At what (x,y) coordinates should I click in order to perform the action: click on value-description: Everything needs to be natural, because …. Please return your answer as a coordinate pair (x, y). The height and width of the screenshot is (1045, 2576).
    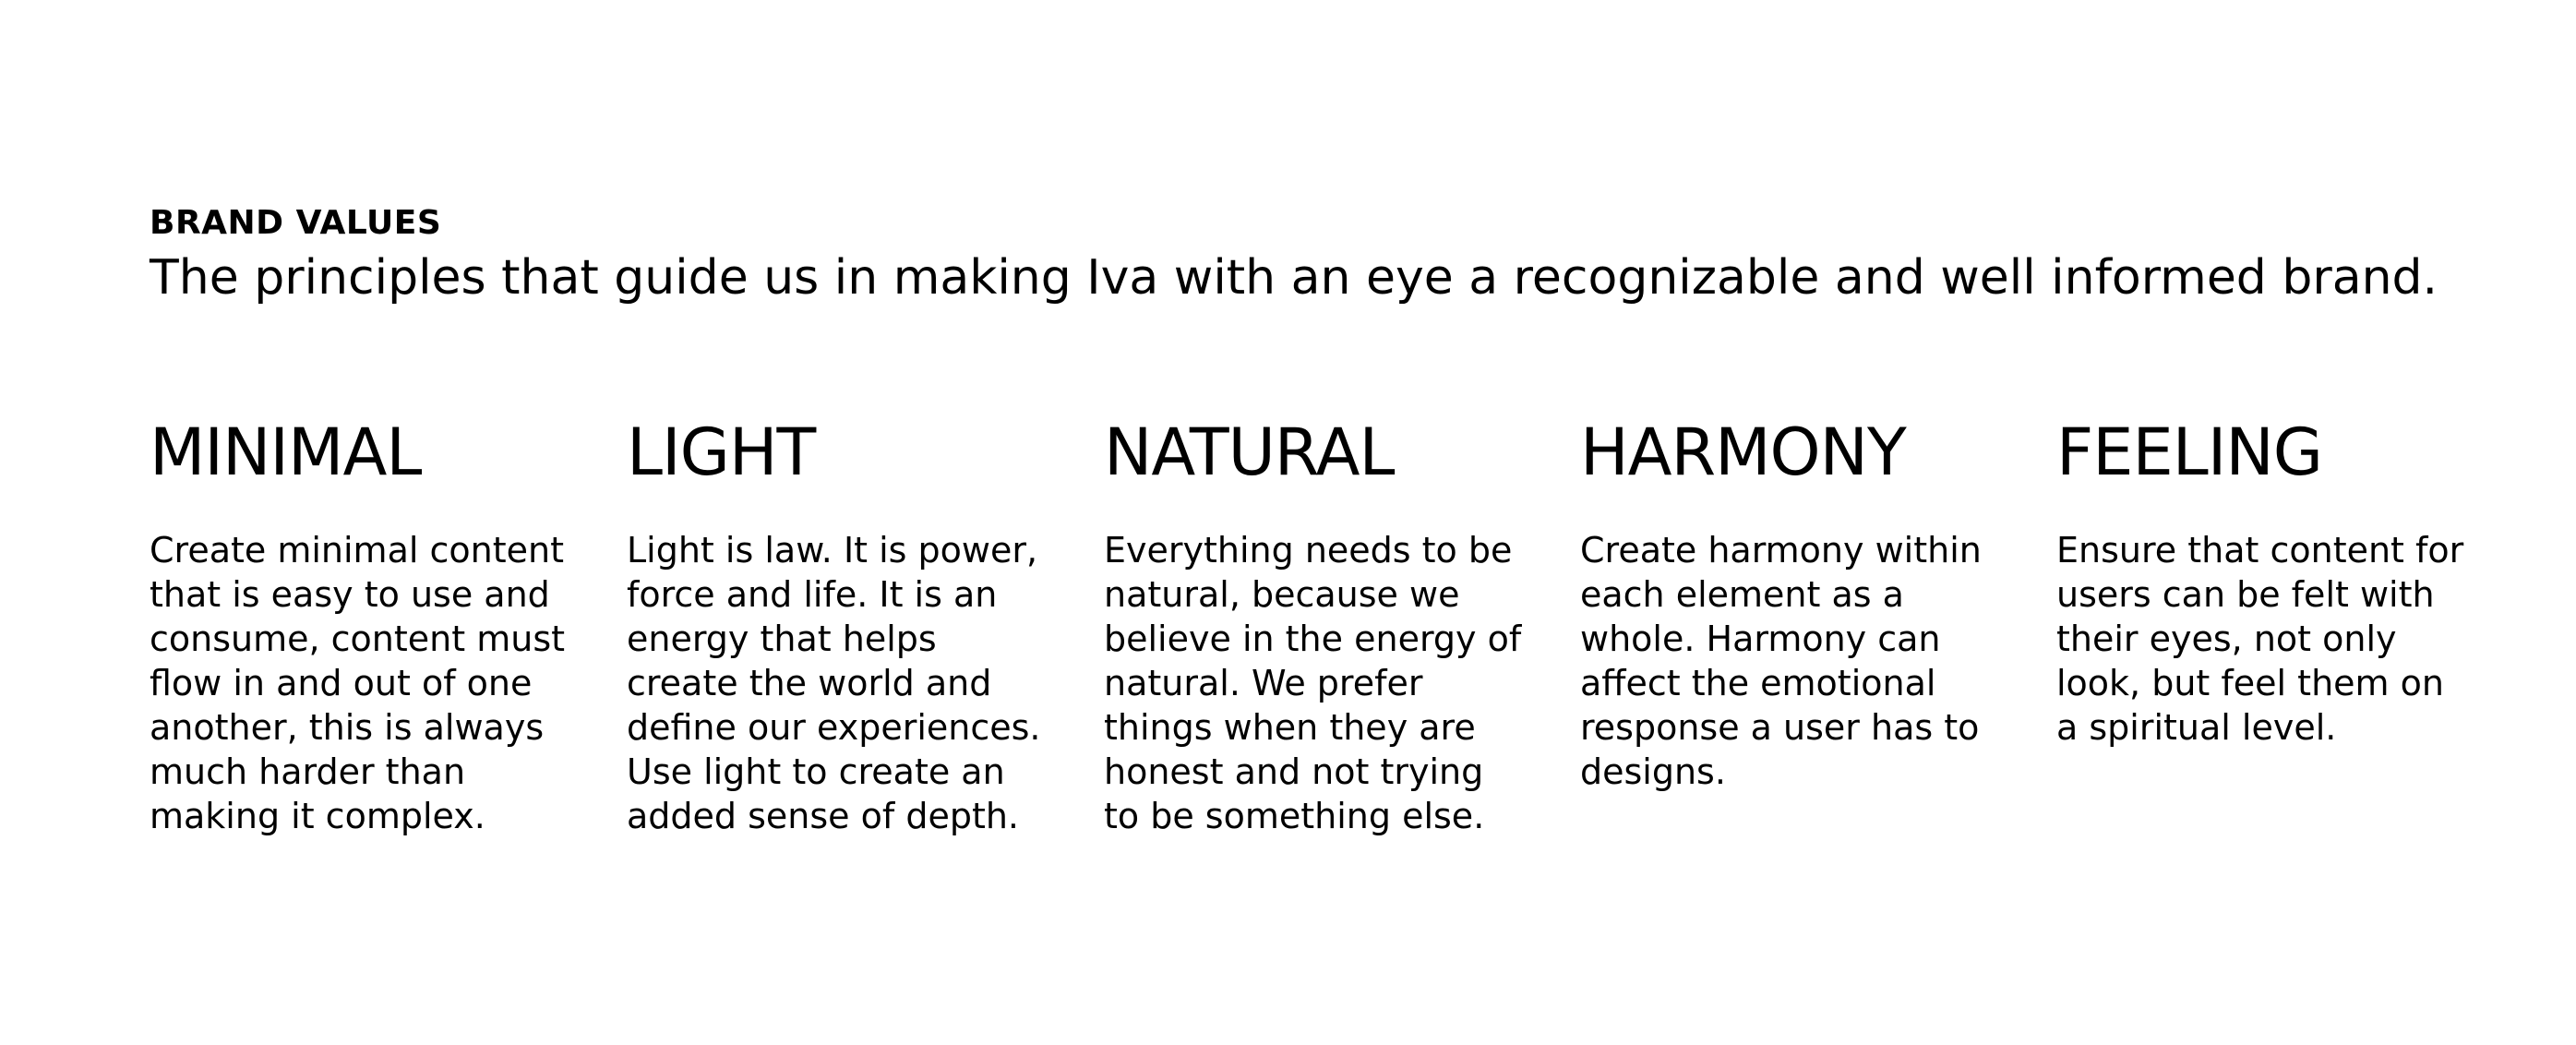
    Looking at the image, I should click on (1313, 683).